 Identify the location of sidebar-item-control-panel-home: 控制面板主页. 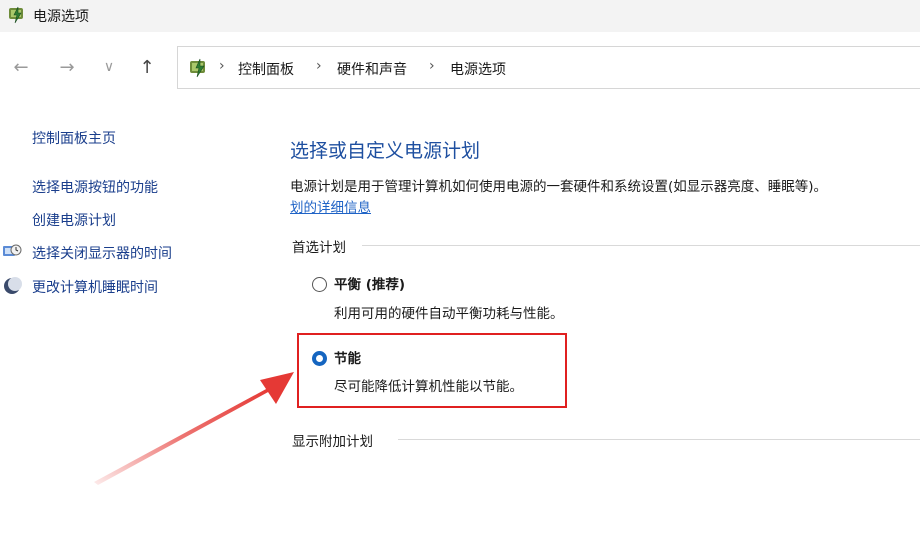
(74, 138).